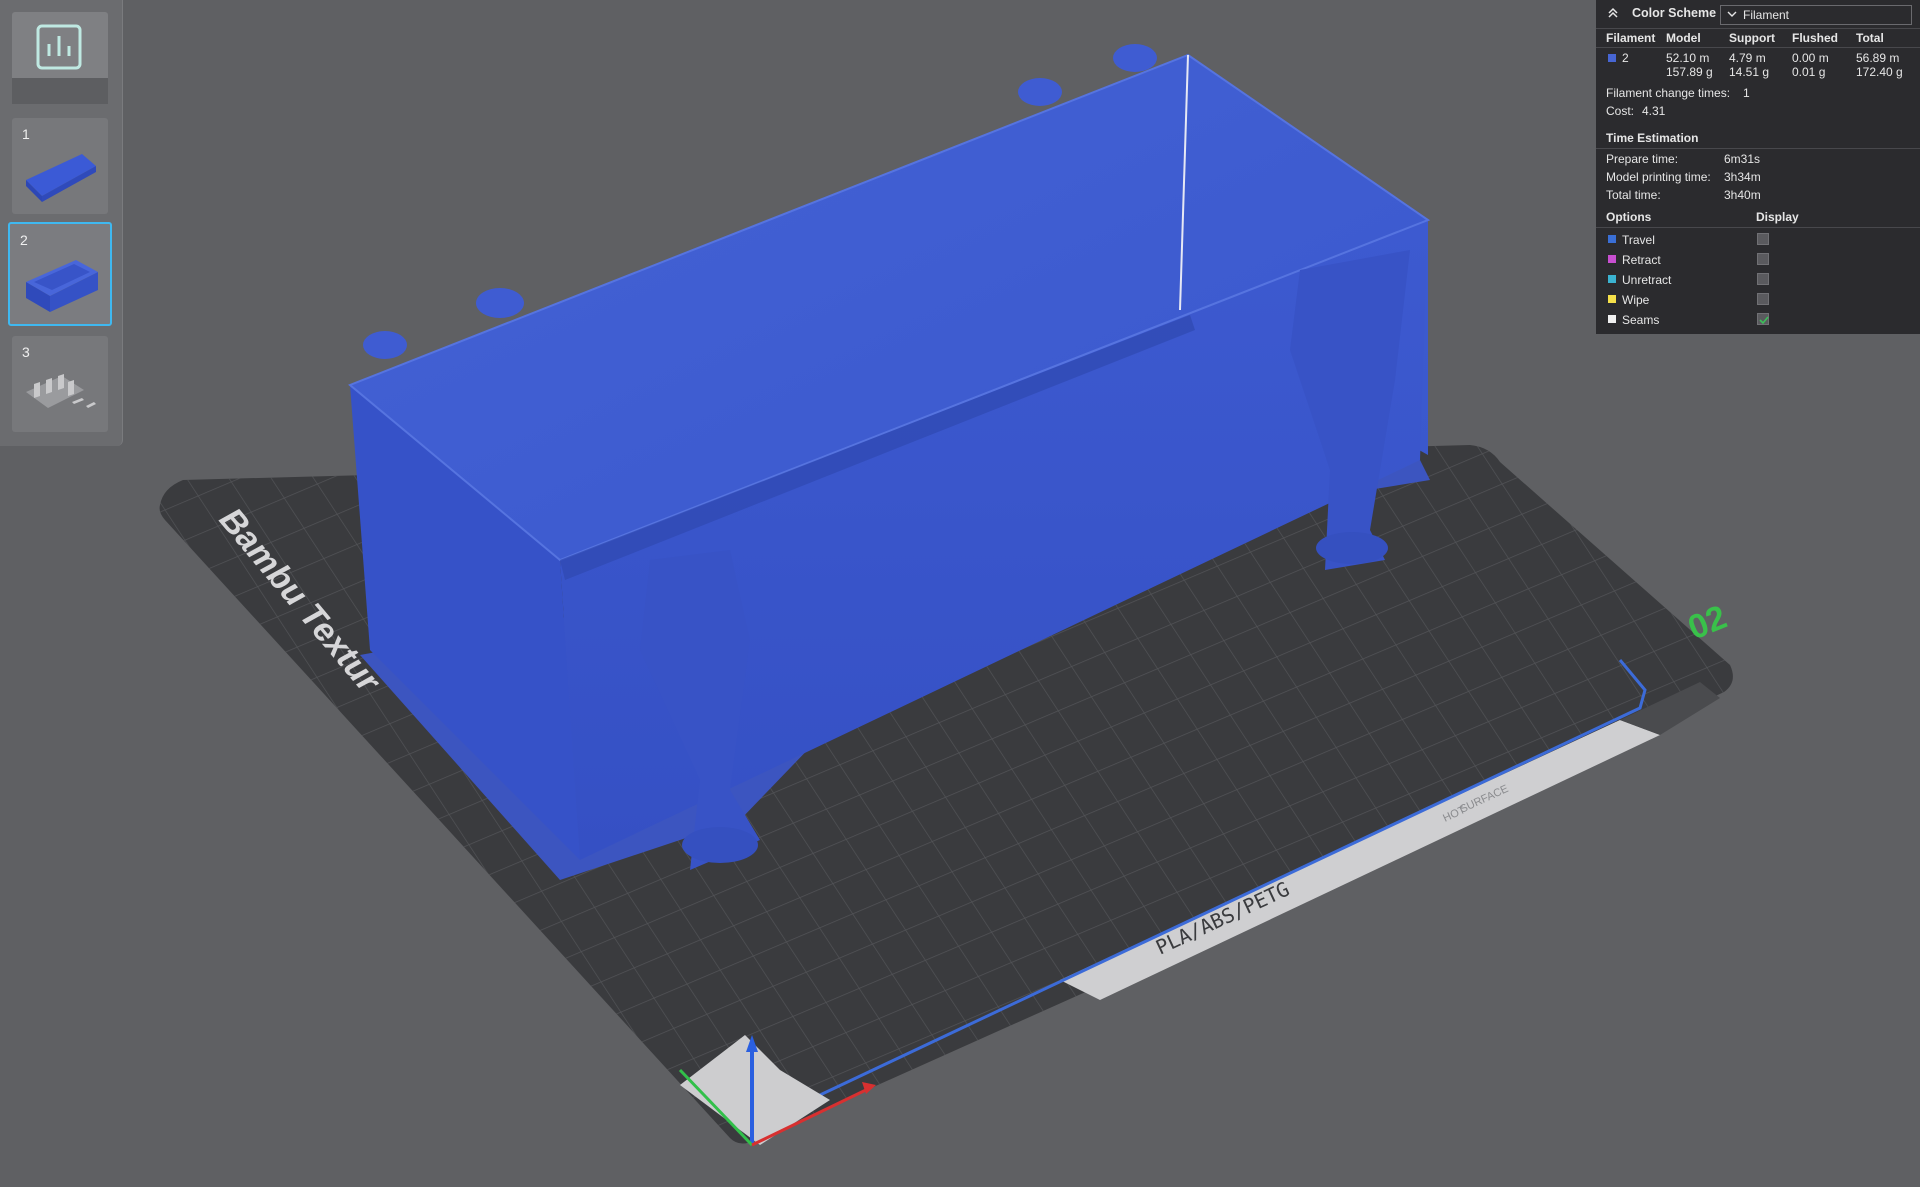 The image size is (1920, 1187). What do you see at coordinates (1612, 239) in the screenshot?
I see `travel-swatch` at bounding box center [1612, 239].